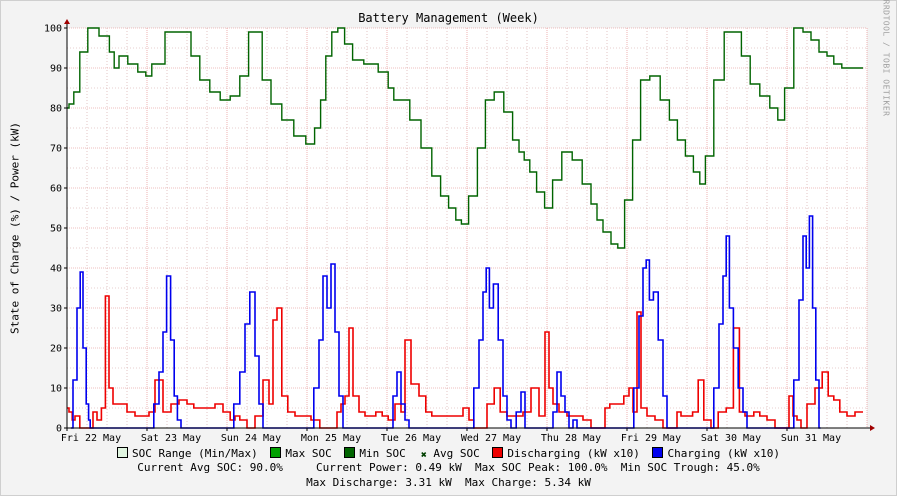  Describe the element at coordinates (716, 453) in the screenshot. I see `legend-item-charging: Charging (kW x10)` at that location.